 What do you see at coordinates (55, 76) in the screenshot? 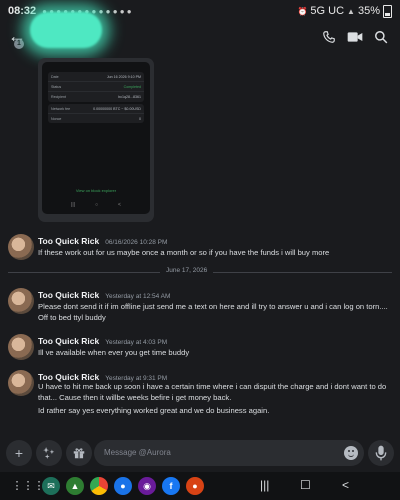
I see `tx-label: Date` at bounding box center [55, 76].